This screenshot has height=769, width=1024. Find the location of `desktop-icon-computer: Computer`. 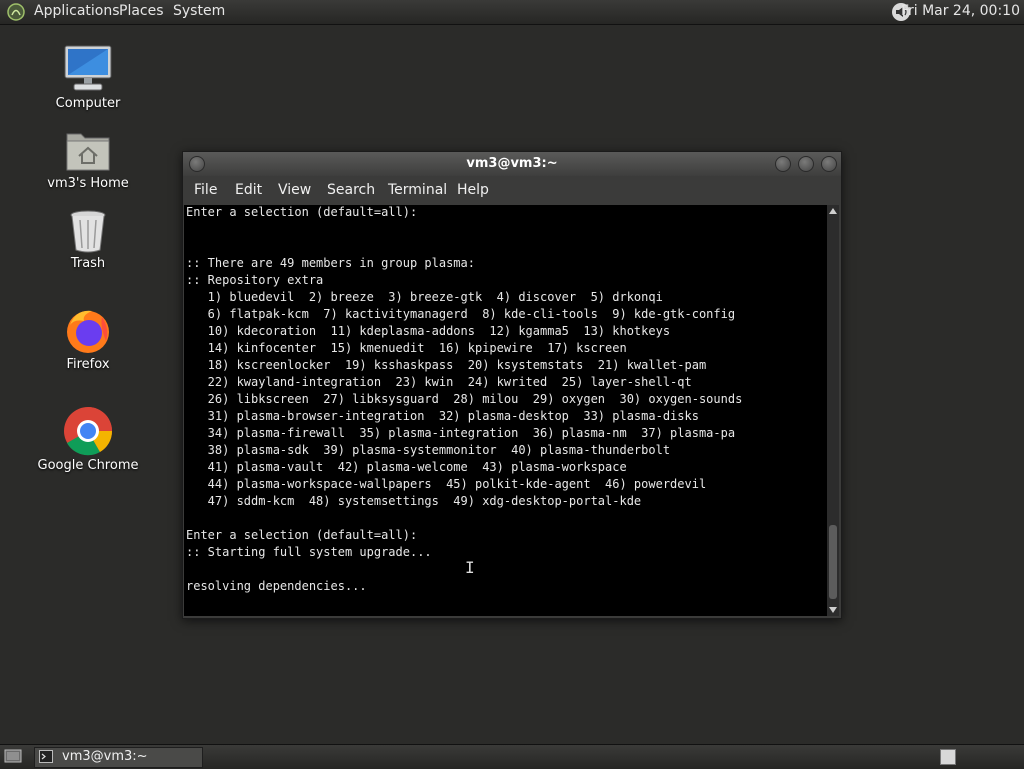

desktop-icon-computer: Computer is located at coordinates (88, 77).